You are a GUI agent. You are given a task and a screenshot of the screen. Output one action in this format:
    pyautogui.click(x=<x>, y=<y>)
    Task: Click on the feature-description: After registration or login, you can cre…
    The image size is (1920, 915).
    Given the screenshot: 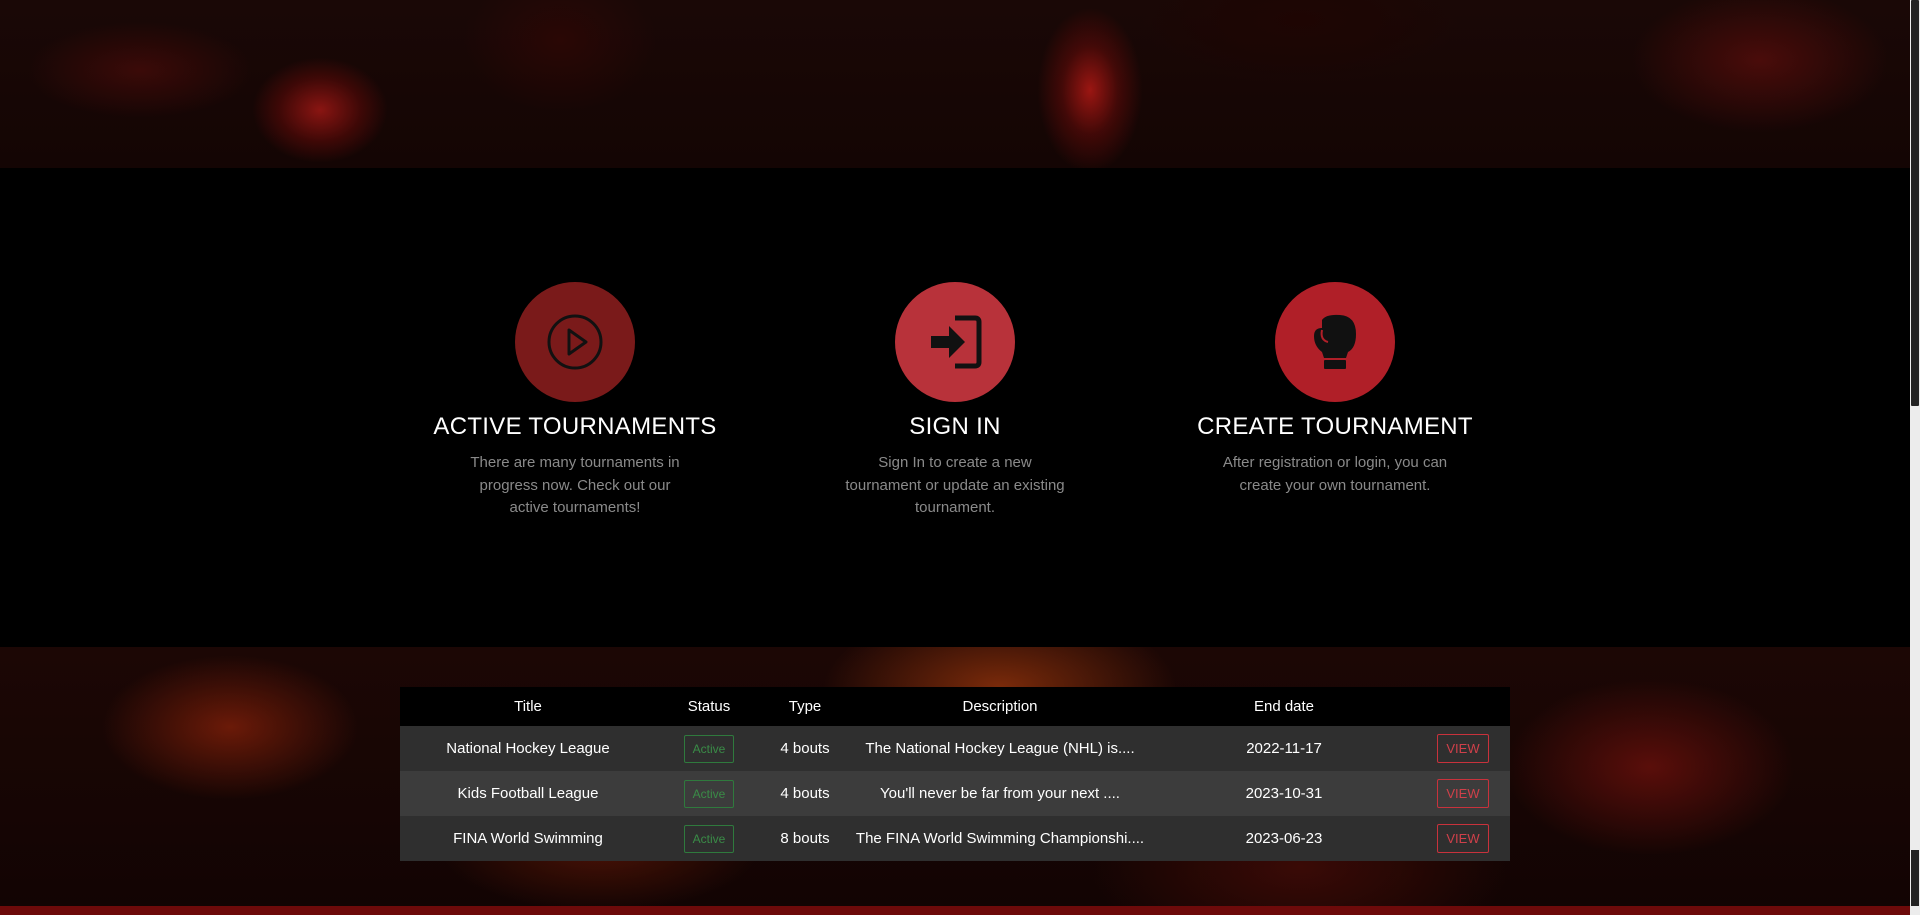 What is the action you would take?
    pyautogui.click(x=1335, y=474)
    